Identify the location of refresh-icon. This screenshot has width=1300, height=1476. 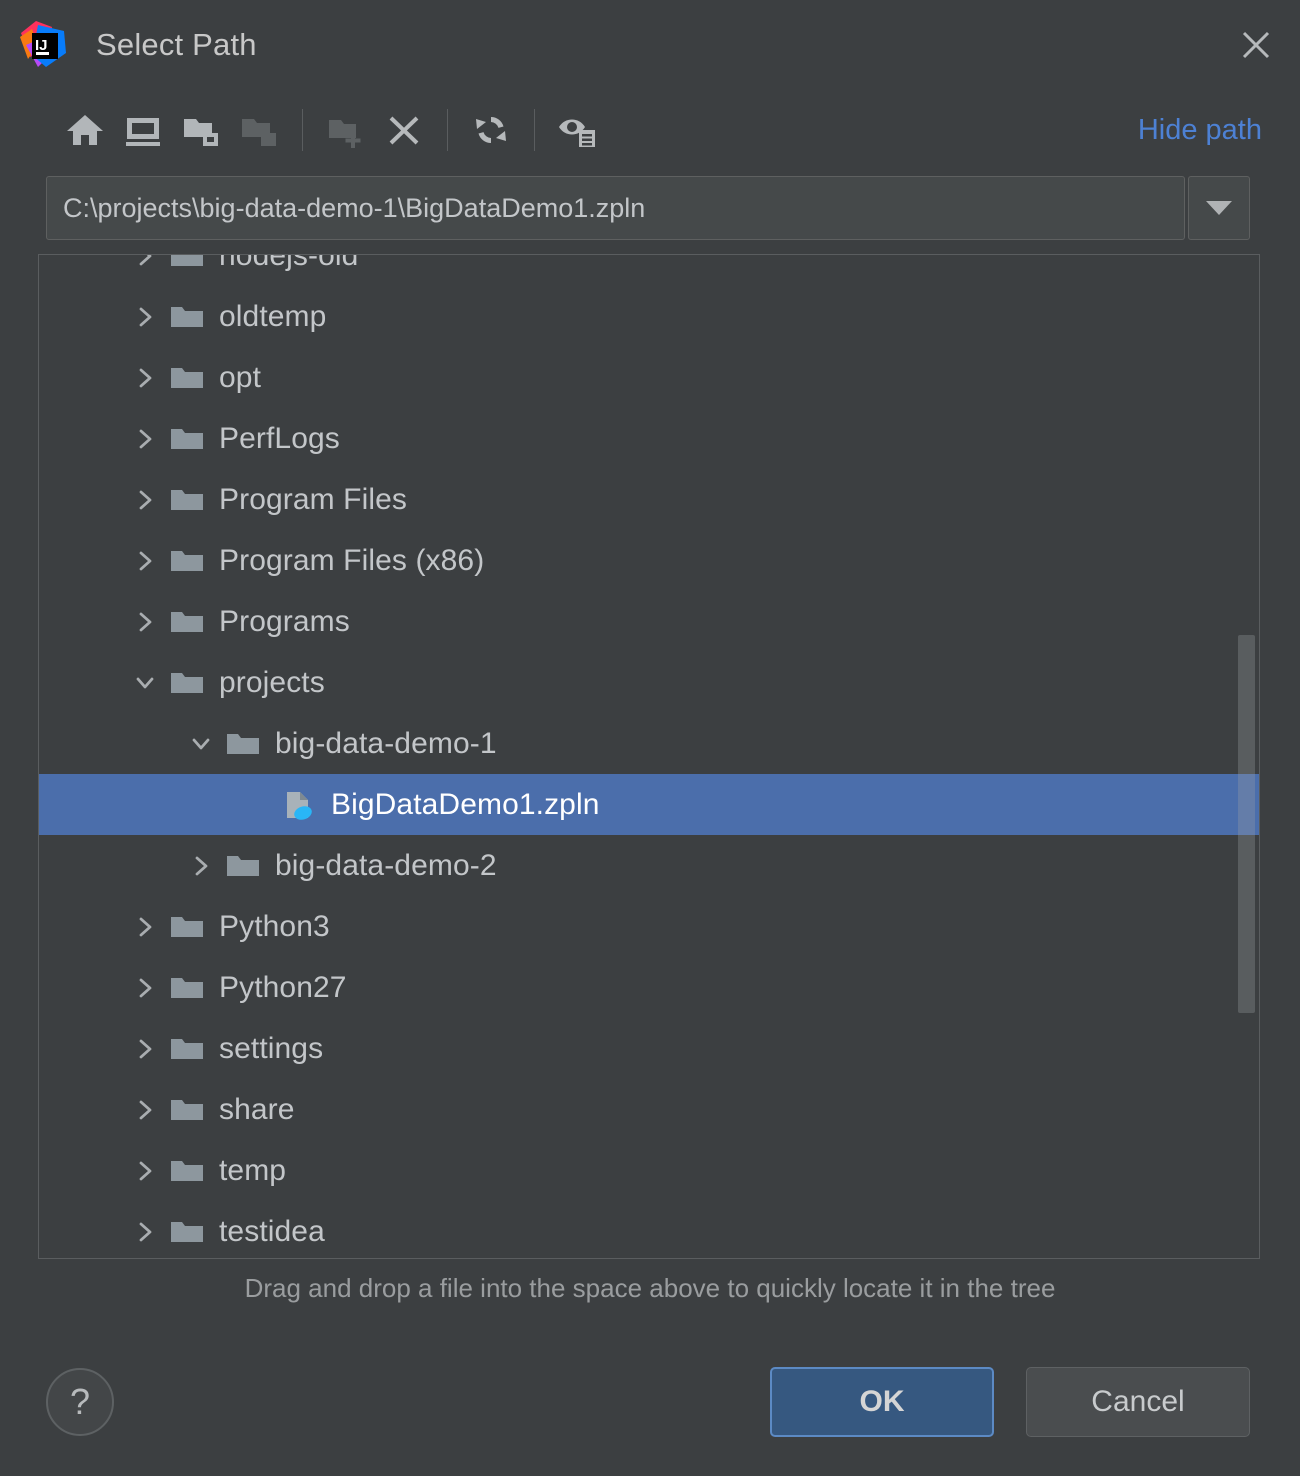
(491, 130).